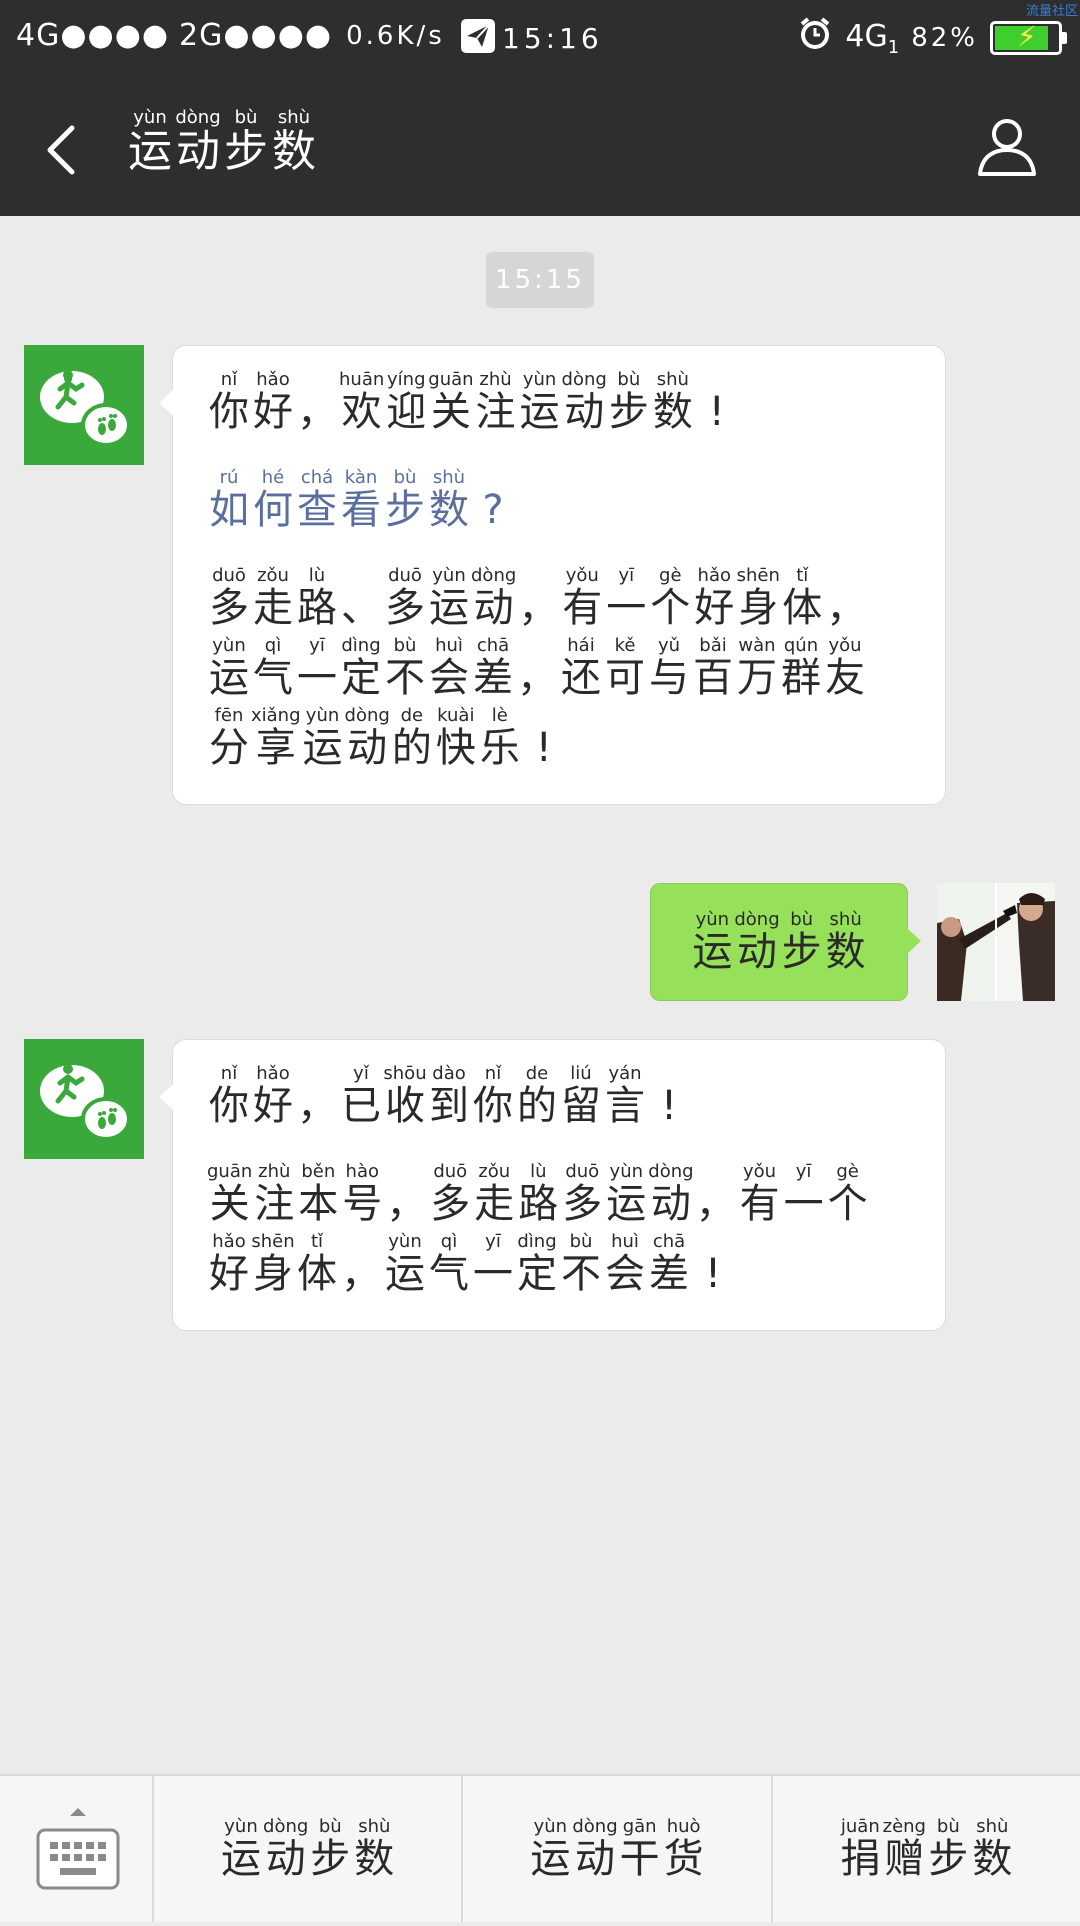 The width and height of the screenshot is (1080, 1926). I want to click on ruby-char: yī 一, so click(804, 1194).